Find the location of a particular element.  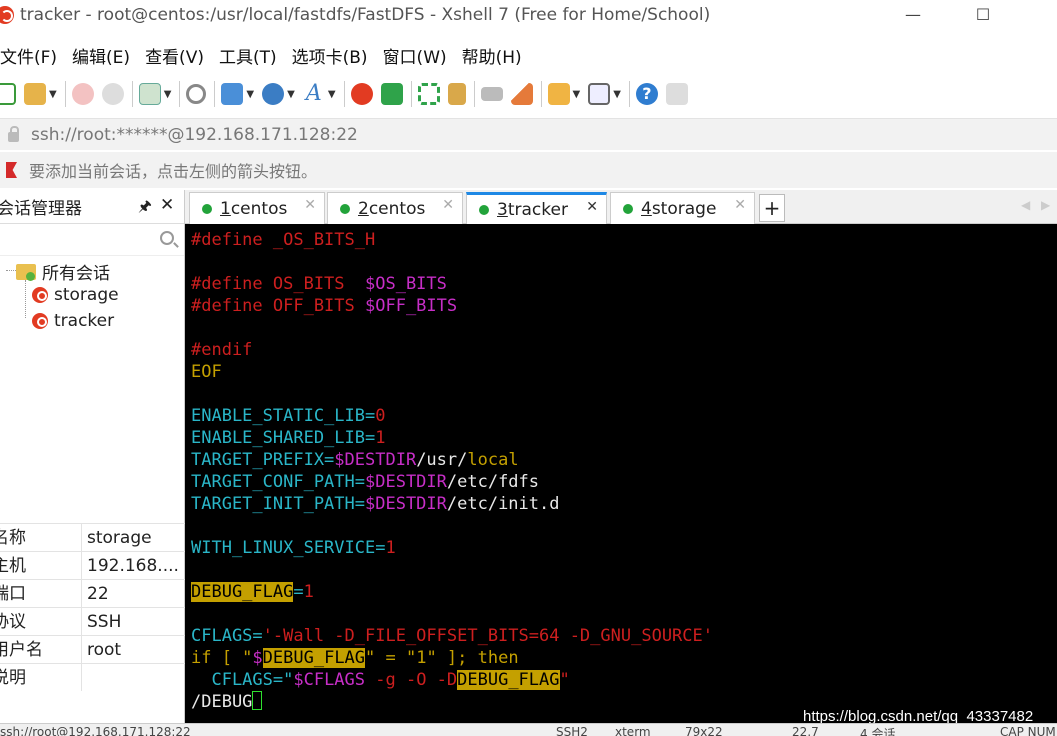

tab-scroll-left-icon: ◀ is located at coordinates (1025, 205).